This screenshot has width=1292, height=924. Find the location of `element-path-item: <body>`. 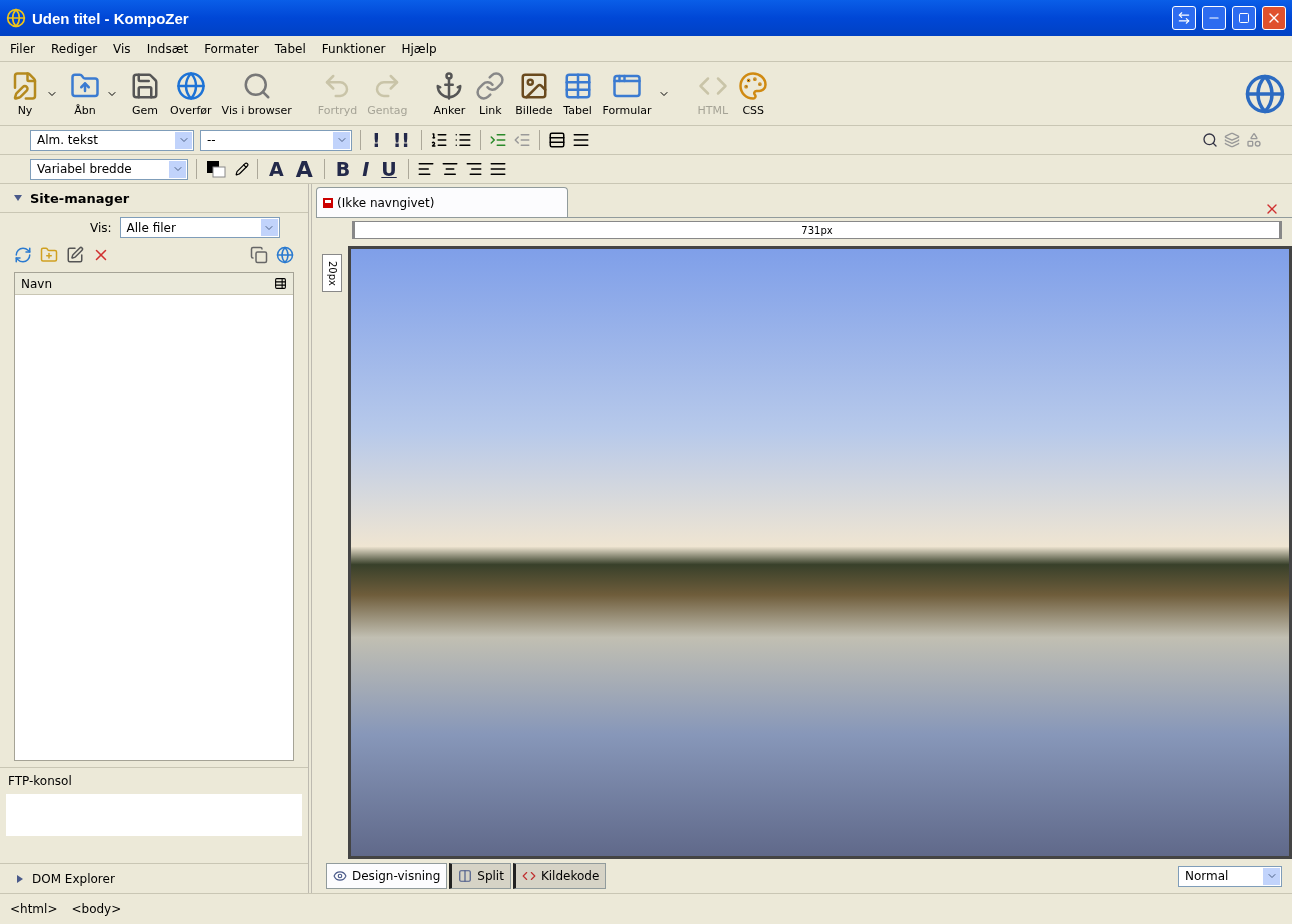

element-path-item: <body> is located at coordinates (96, 909).